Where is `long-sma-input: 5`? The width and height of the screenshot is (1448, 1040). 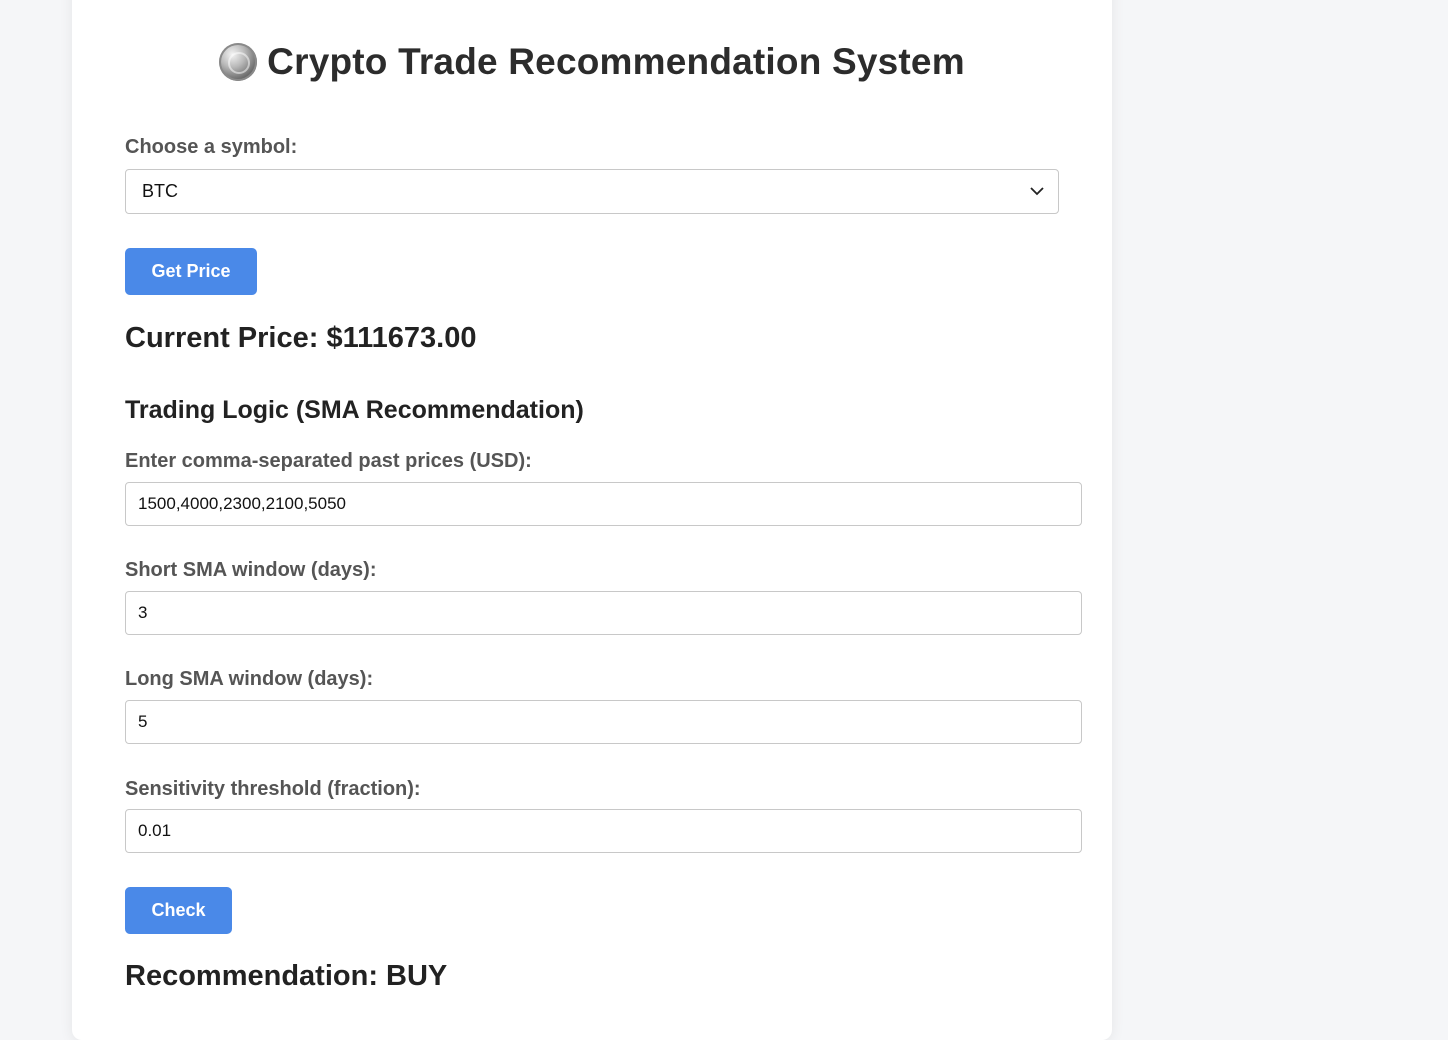
long-sma-input: 5 is located at coordinates (603, 722).